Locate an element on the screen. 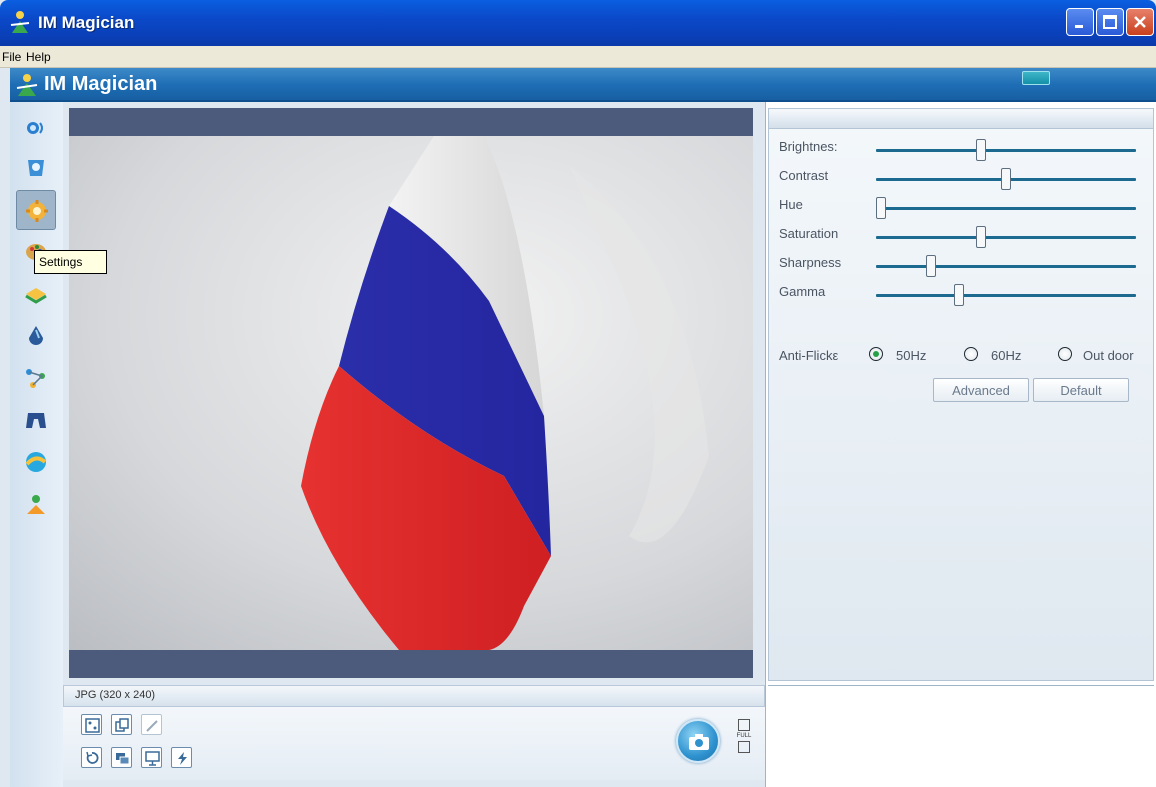  contrast-thumb is located at coordinates (1006, 179).